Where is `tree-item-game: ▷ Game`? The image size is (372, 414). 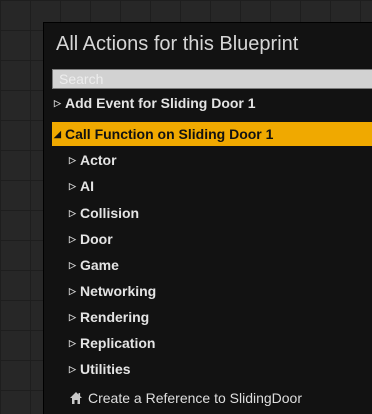 tree-item-game: ▷ Game is located at coordinates (94, 265).